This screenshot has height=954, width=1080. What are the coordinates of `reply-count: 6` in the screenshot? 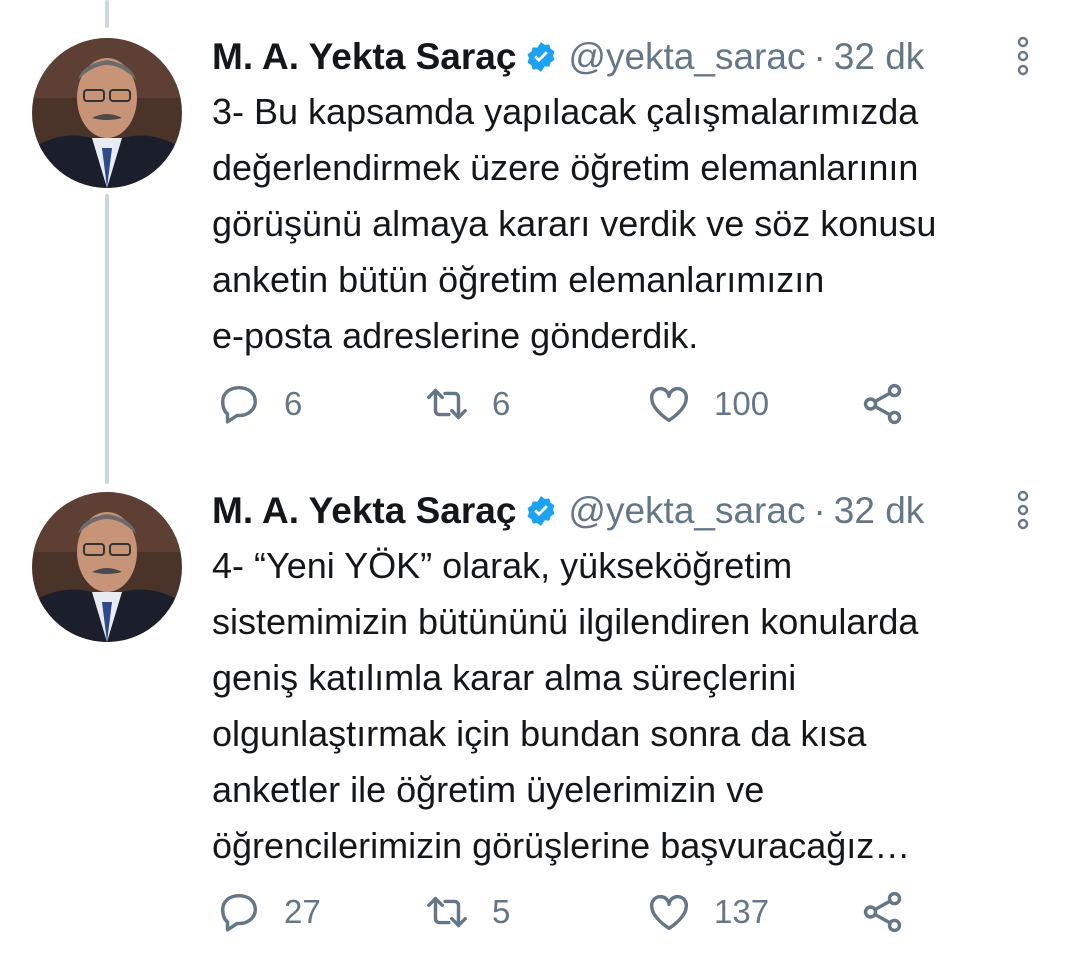 It's located at (293, 403).